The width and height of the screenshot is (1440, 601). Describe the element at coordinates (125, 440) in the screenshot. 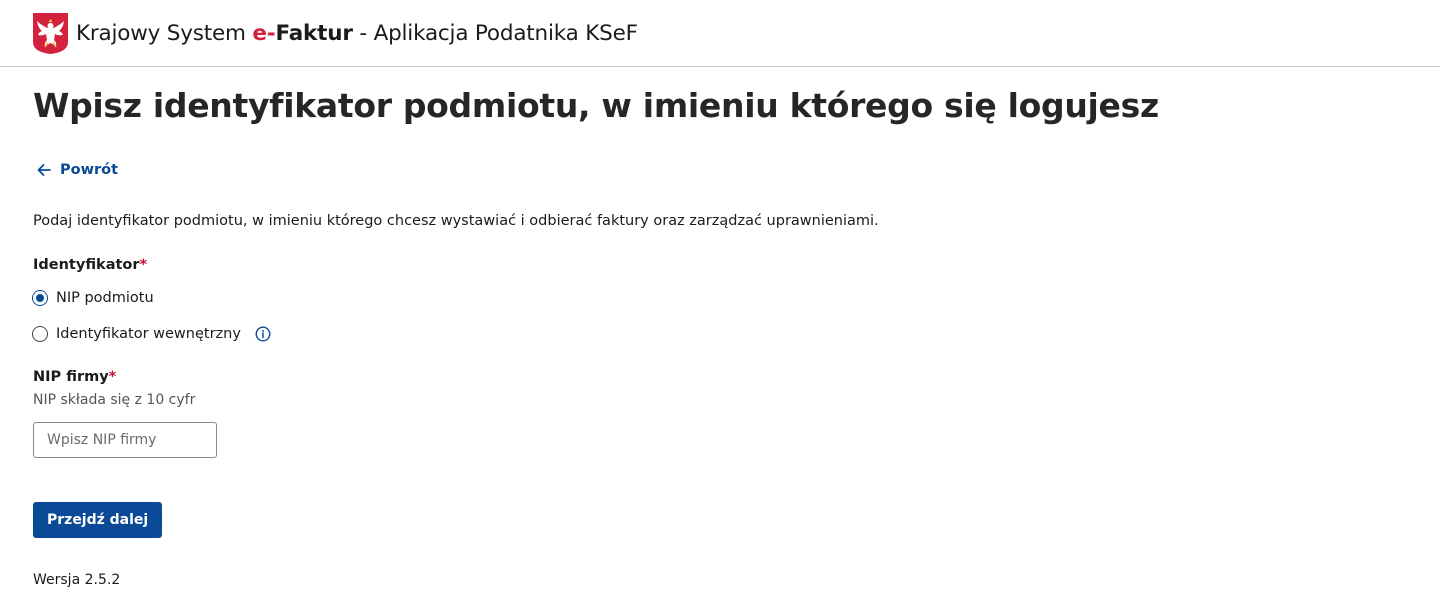

I see `nip-input` at that location.